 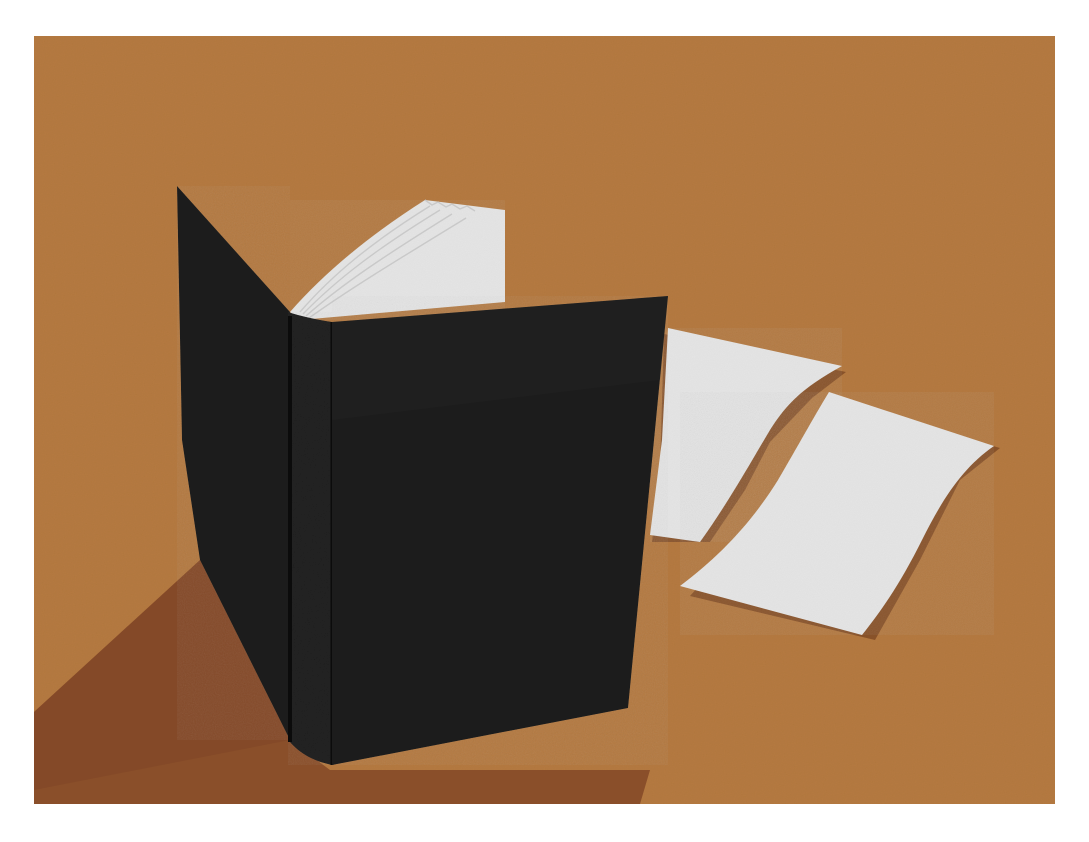 What do you see at coordinates (310, 538) in the screenshot?
I see `book-spine` at bounding box center [310, 538].